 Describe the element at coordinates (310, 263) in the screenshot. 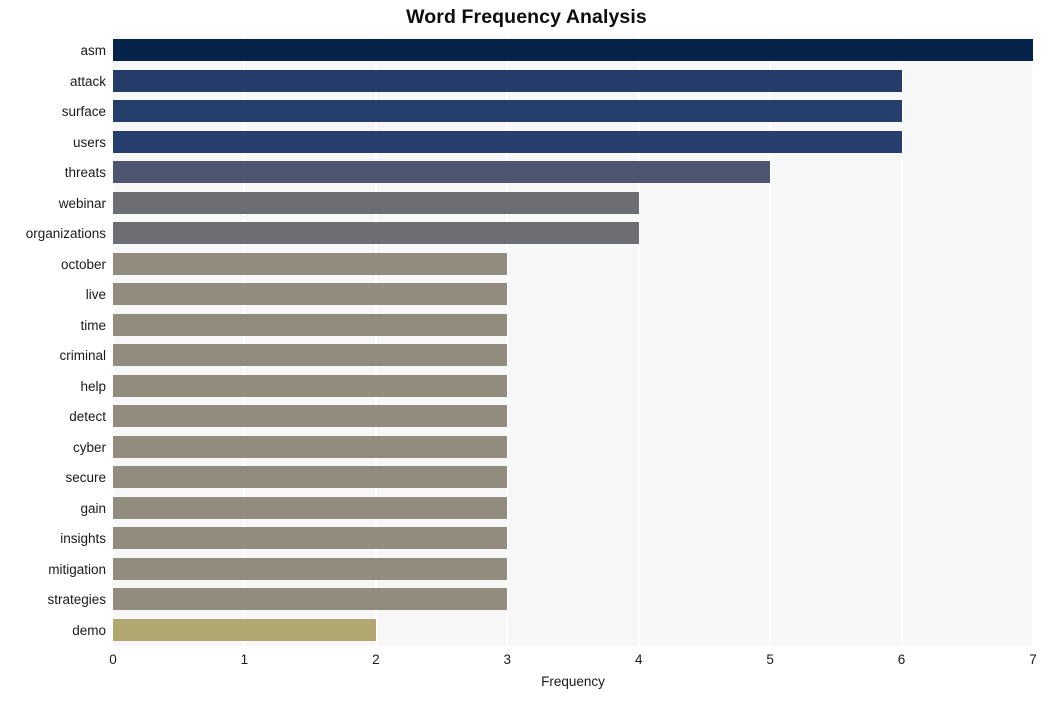

I see `bar-october` at that location.